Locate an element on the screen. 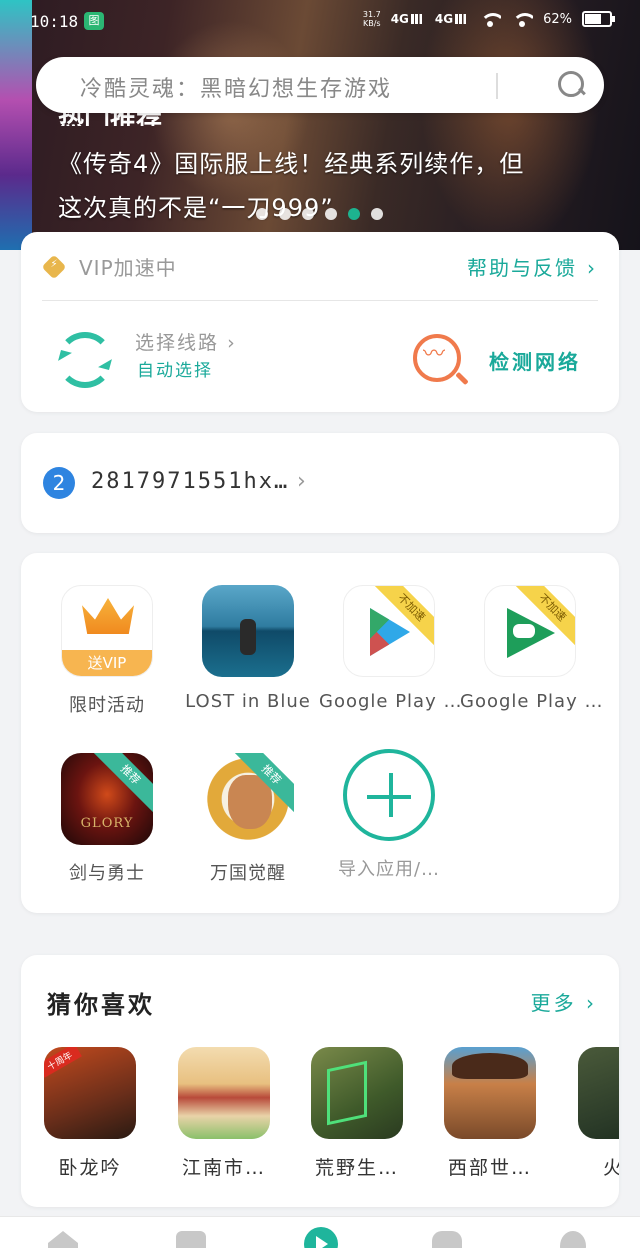 Image resolution: width=640 pixels, height=1248 pixels. app-item: GLORY 推荐 剑与勇士 is located at coordinates (107, 819).